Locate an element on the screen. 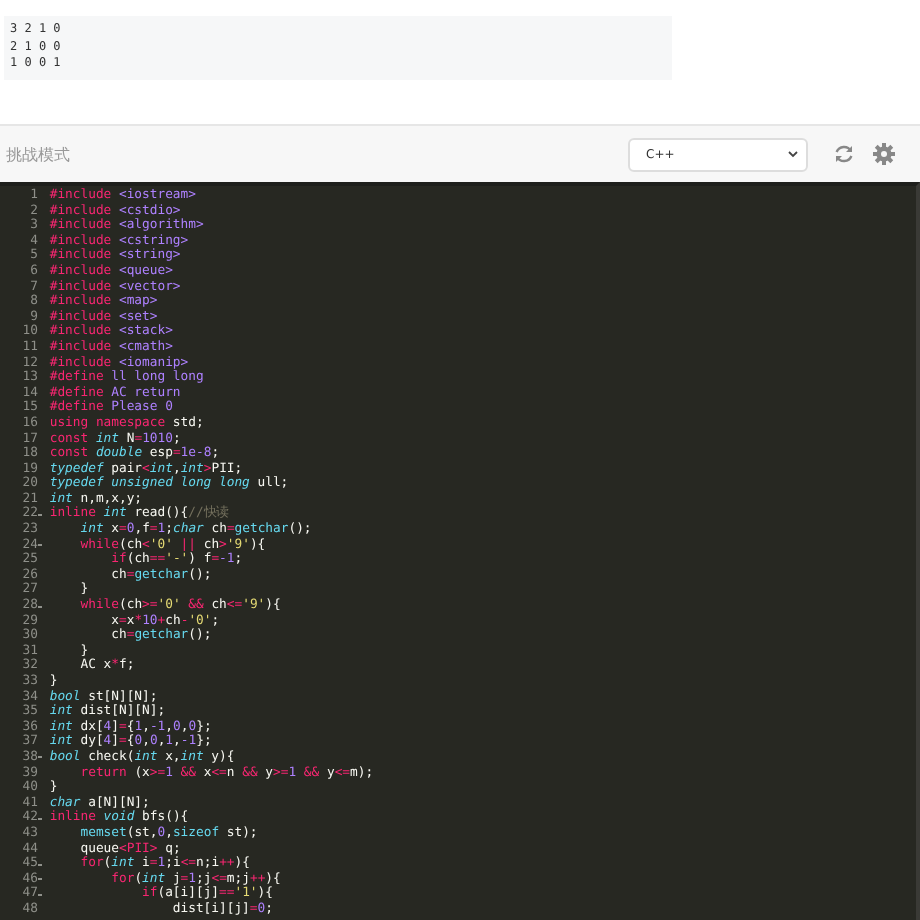 The height and width of the screenshot is (920, 920). chevron-down-icon is located at coordinates (793, 154).